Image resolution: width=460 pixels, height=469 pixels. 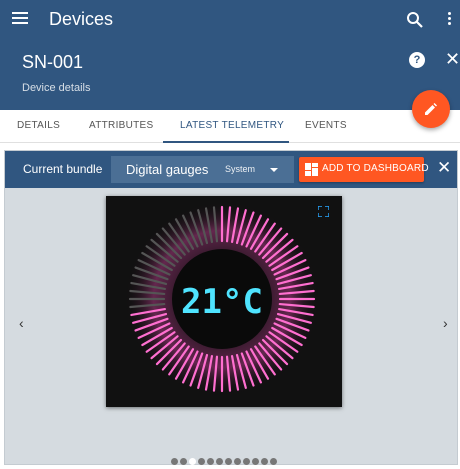 I want to click on tab-latest-telemetry: LATEST TELEMETRY, so click(x=232, y=125).